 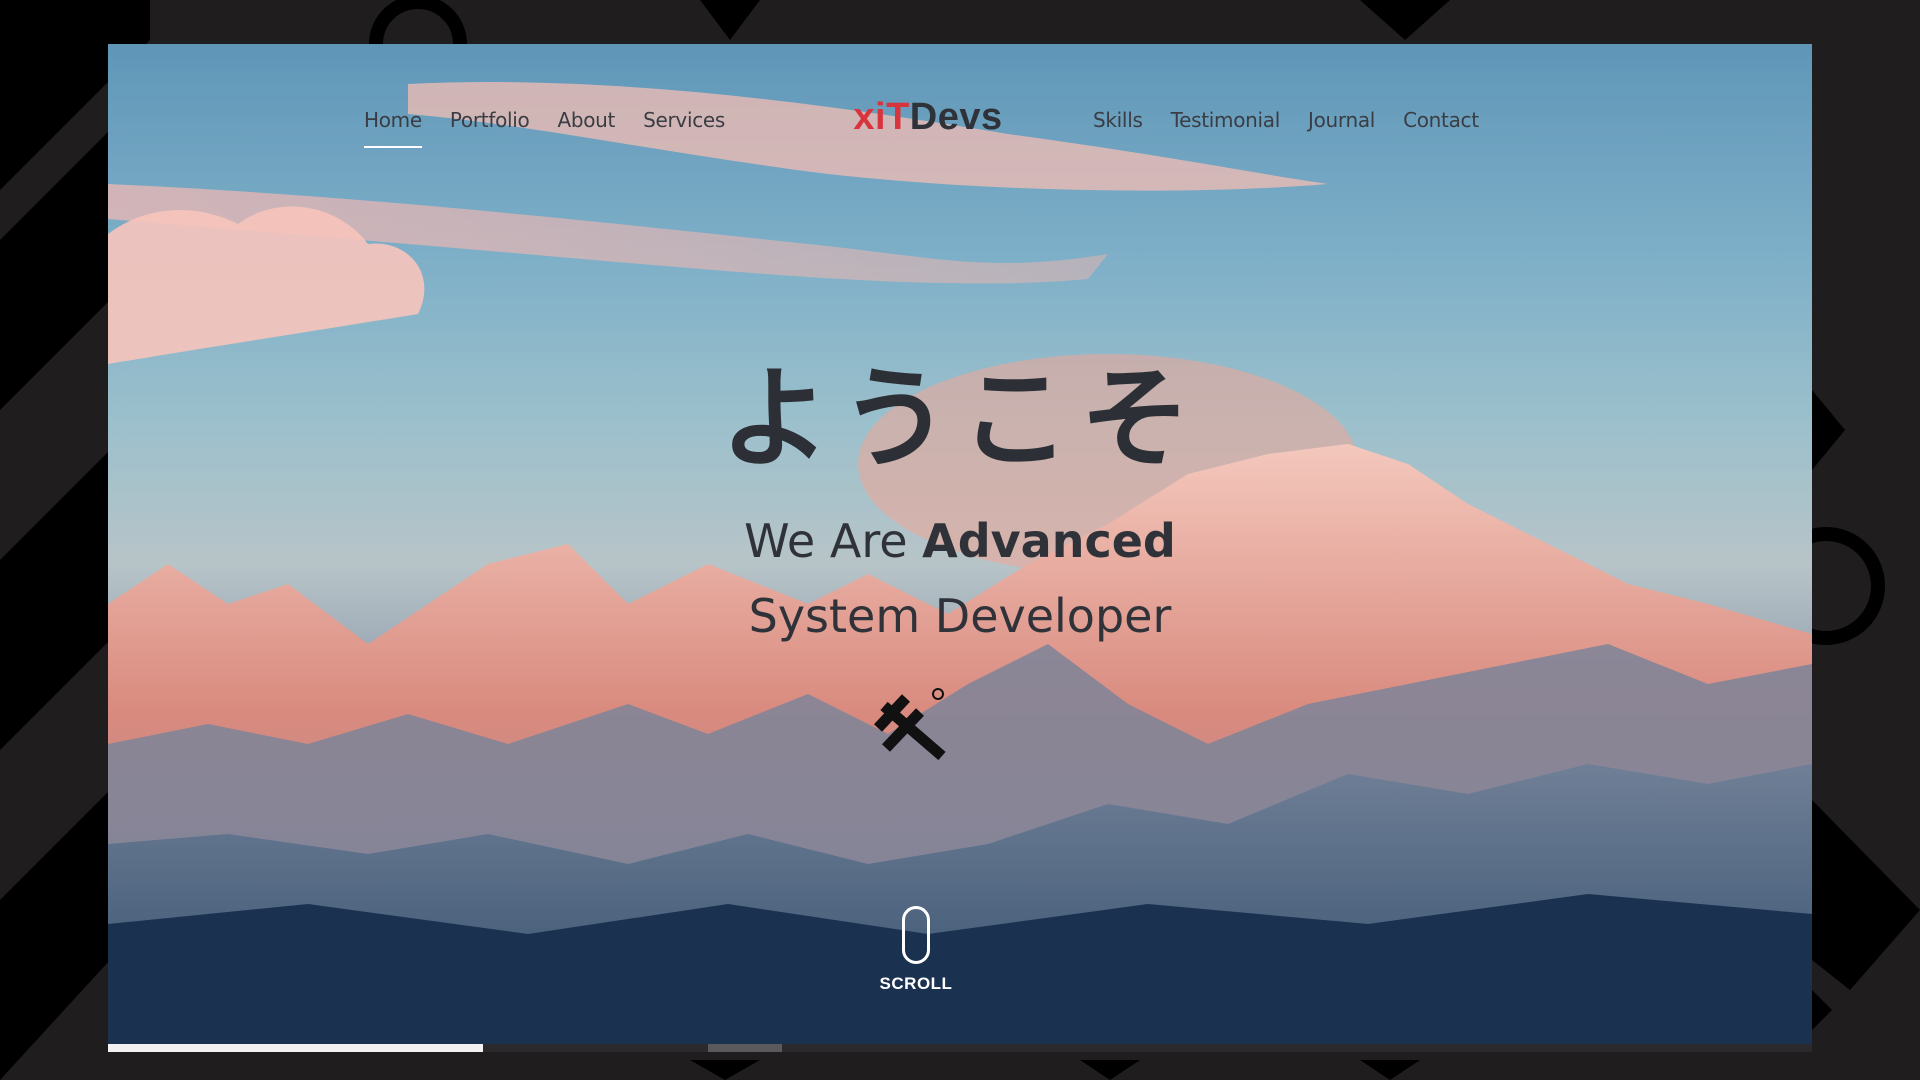 I want to click on tagline-prefix: We Are, so click(x=833, y=541).